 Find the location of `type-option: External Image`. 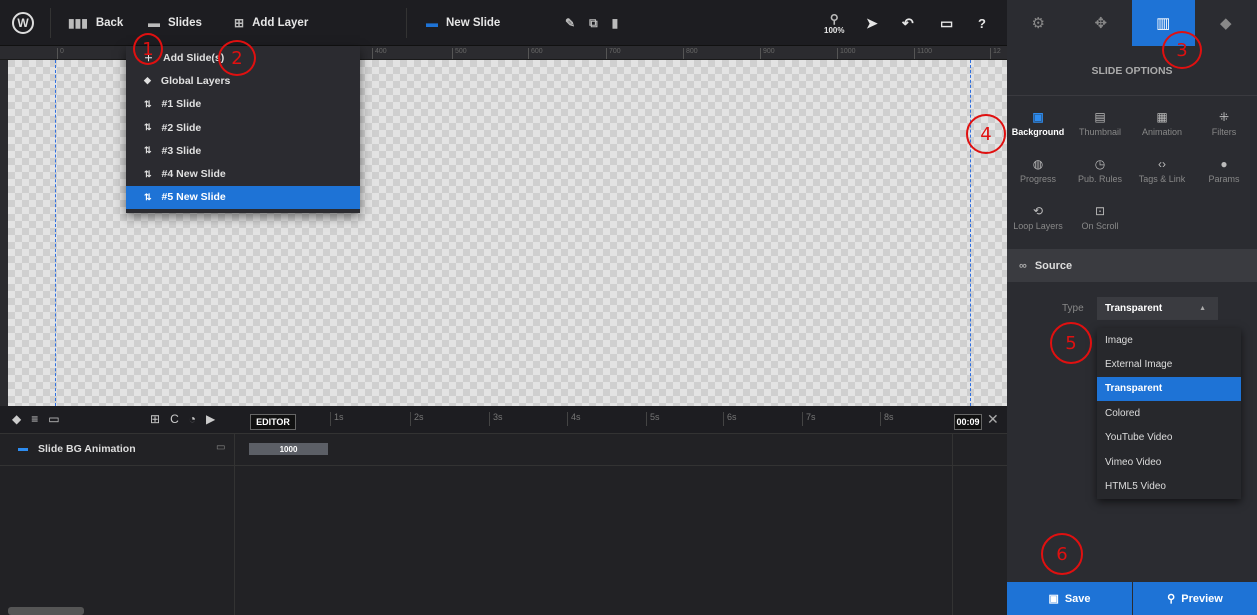

type-option: External Image is located at coordinates (1169, 364).